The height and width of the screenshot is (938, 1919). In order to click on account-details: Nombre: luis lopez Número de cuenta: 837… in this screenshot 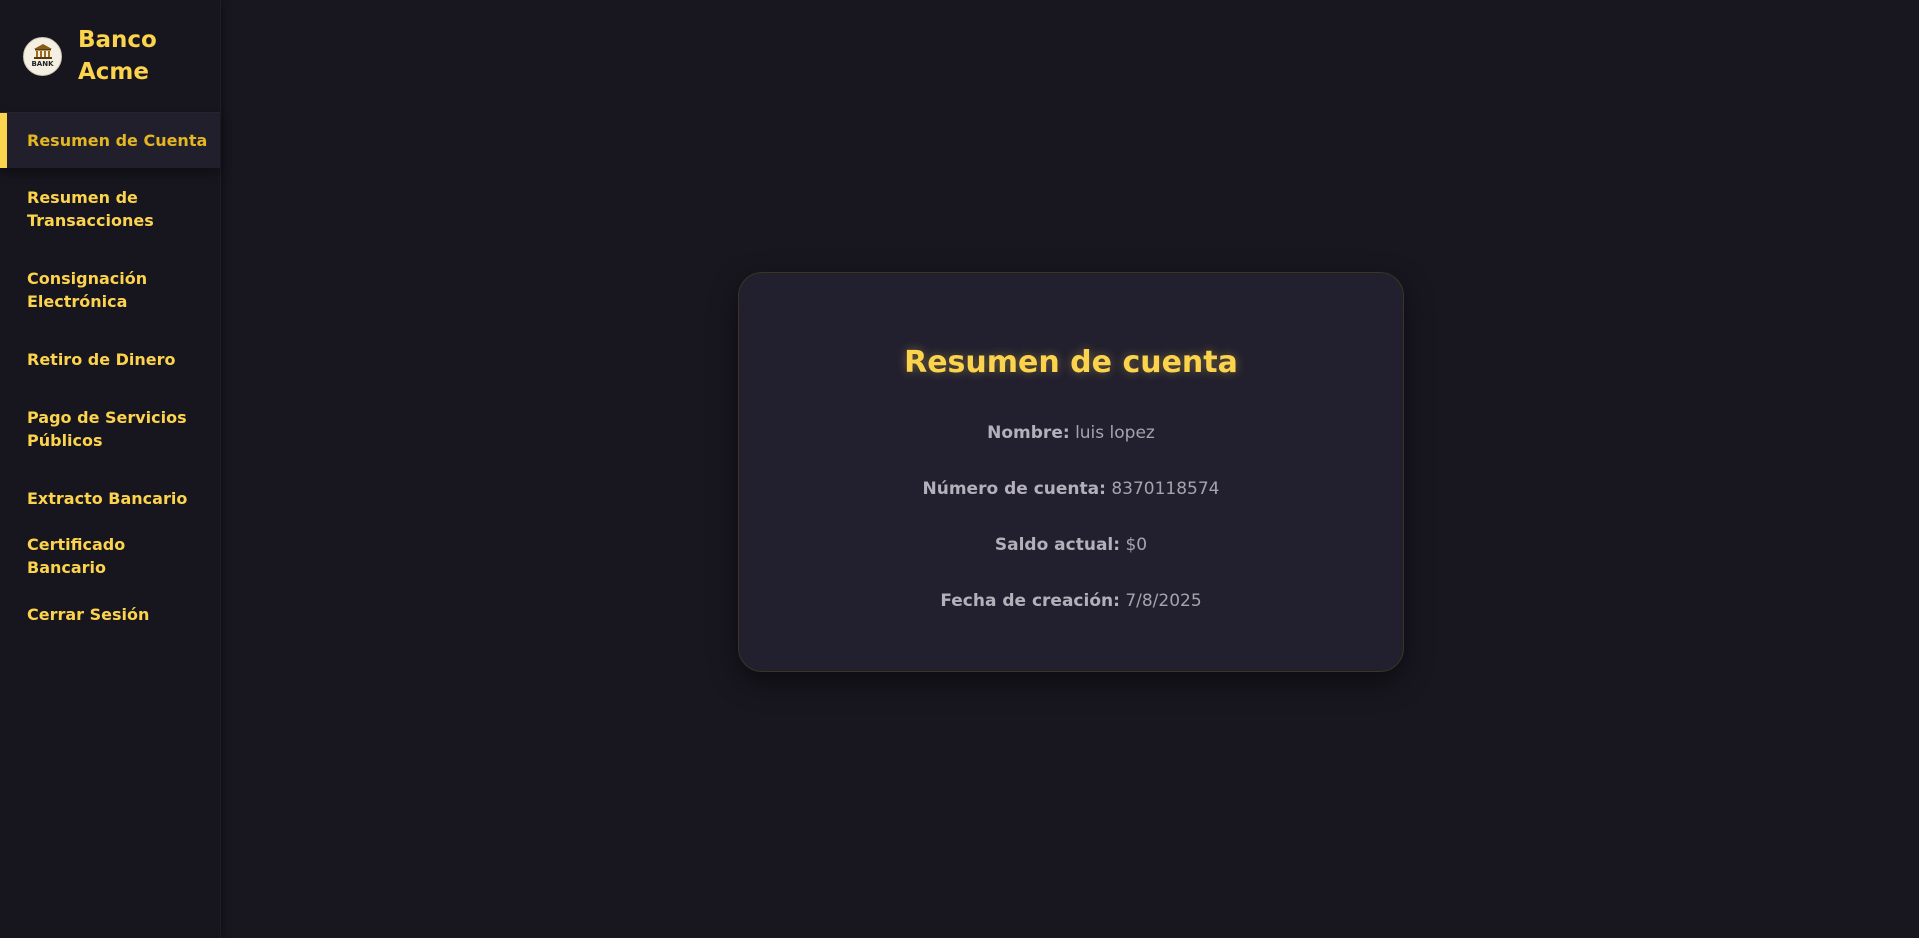, I will do `click(1071, 517)`.